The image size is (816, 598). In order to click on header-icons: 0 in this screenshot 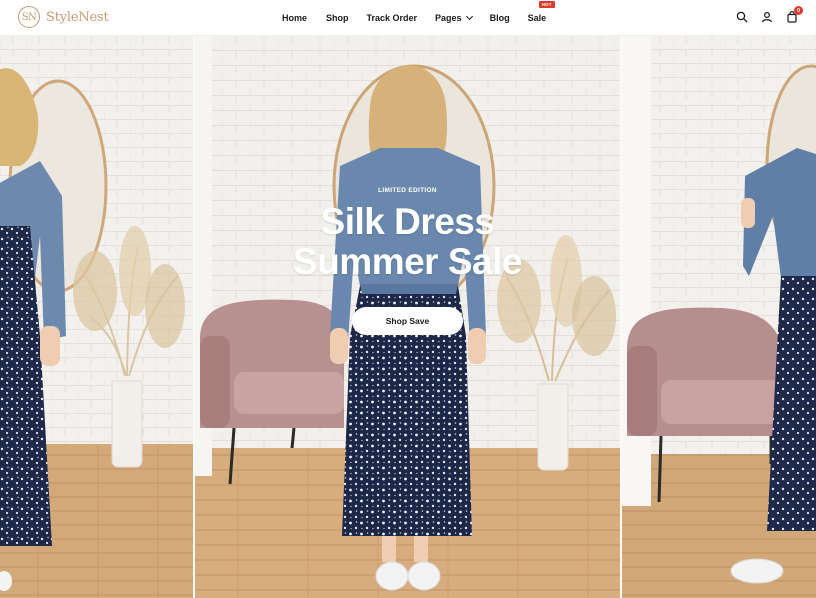, I will do `click(769, 14)`.